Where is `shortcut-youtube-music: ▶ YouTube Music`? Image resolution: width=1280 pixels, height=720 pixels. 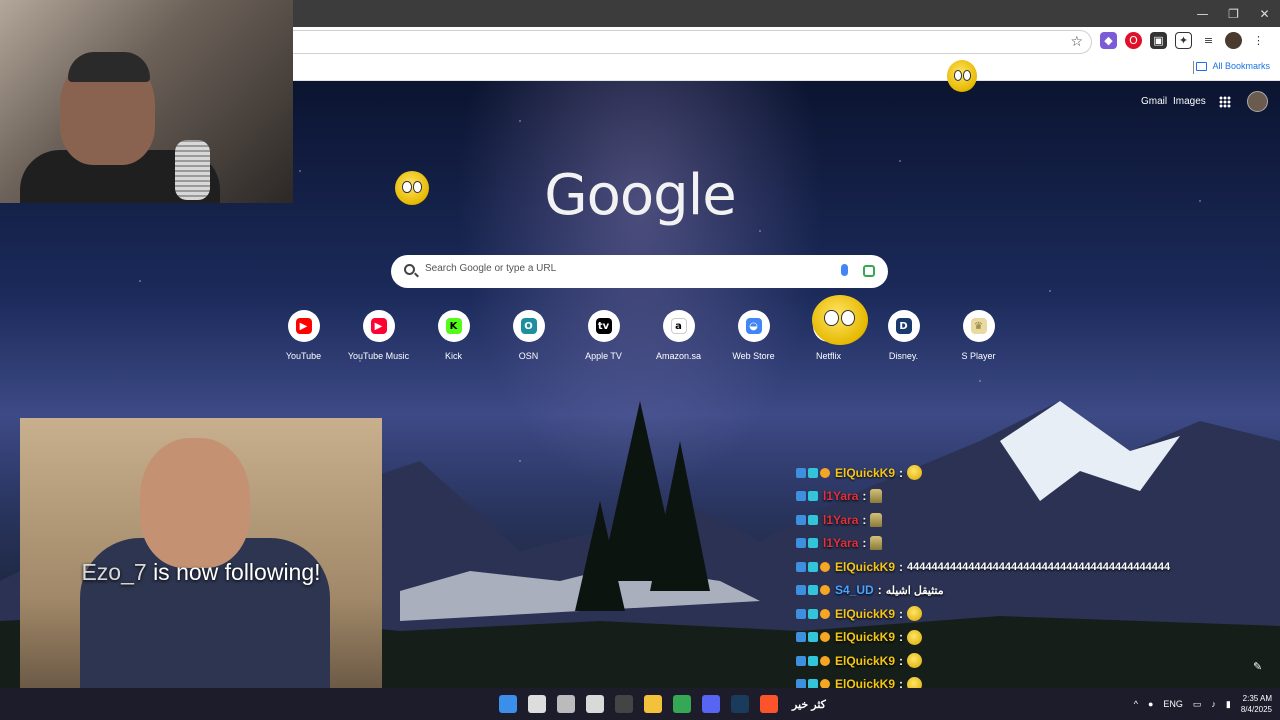 shortcut-youtube-music: ▶ YouTube Music is located at coordinates (378, 340).